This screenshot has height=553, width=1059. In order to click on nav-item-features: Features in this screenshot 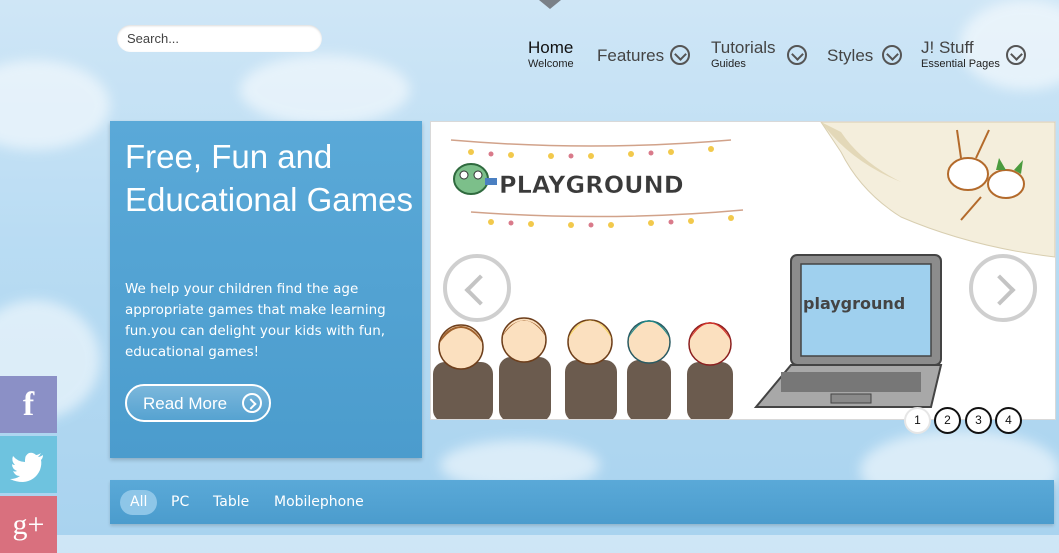, I will do `click(630, 56)`.